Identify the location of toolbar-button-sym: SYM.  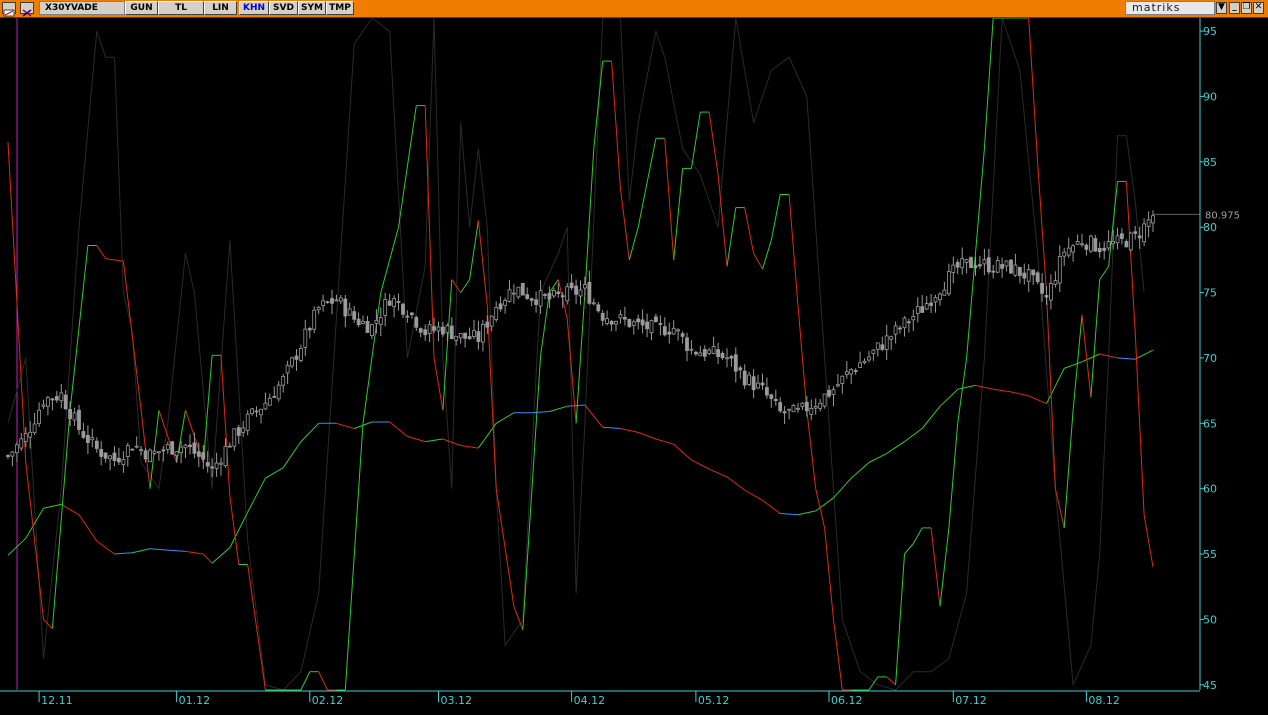
(312, 8).